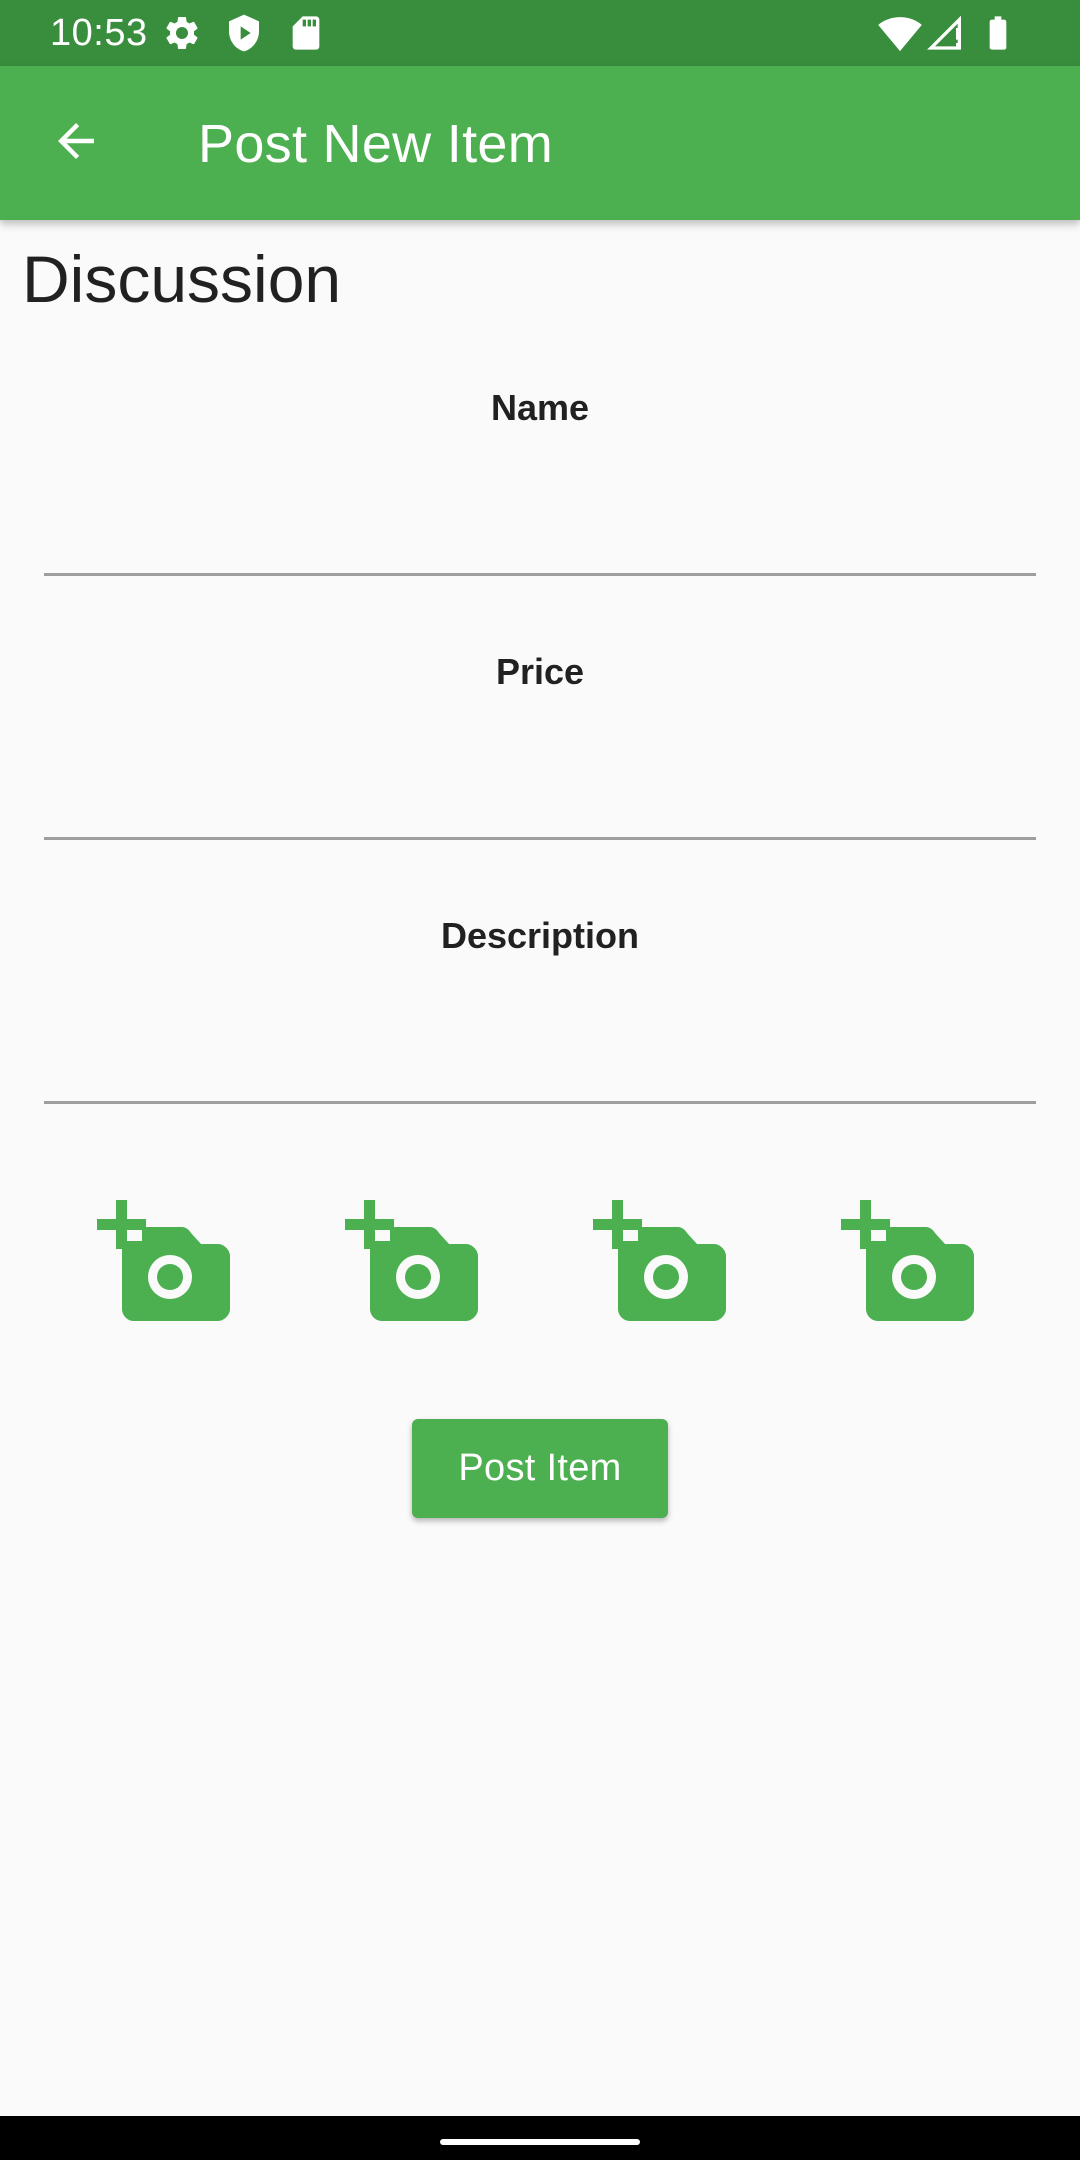 This screenshot has height=2160, width=1080. Describe the element at coordinates (998, 33) in the screenshot. I see `battery-icon` at that location.